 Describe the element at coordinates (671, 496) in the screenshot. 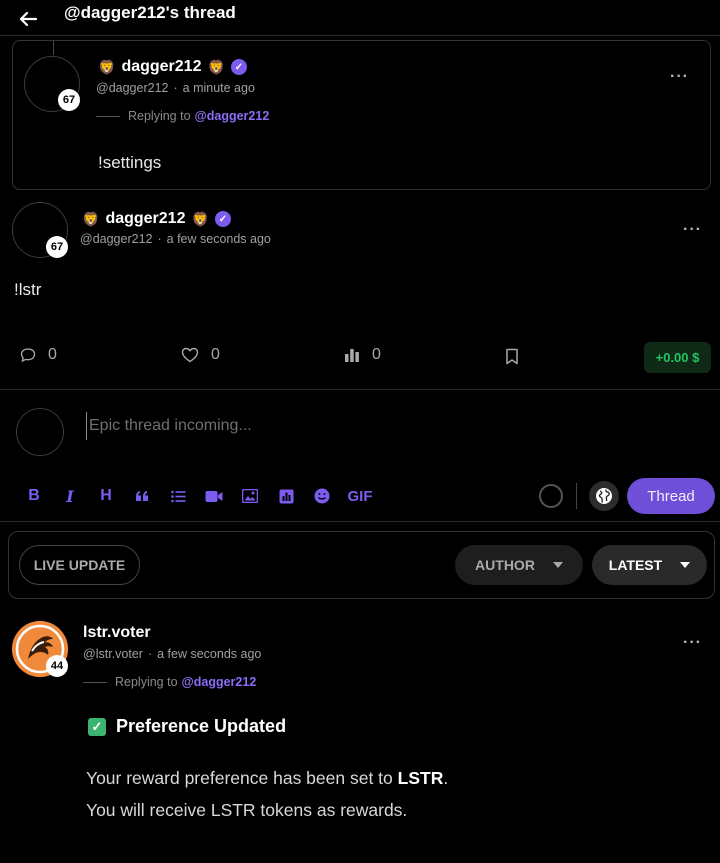

I see `submit-thread-button: Thread` at that location.